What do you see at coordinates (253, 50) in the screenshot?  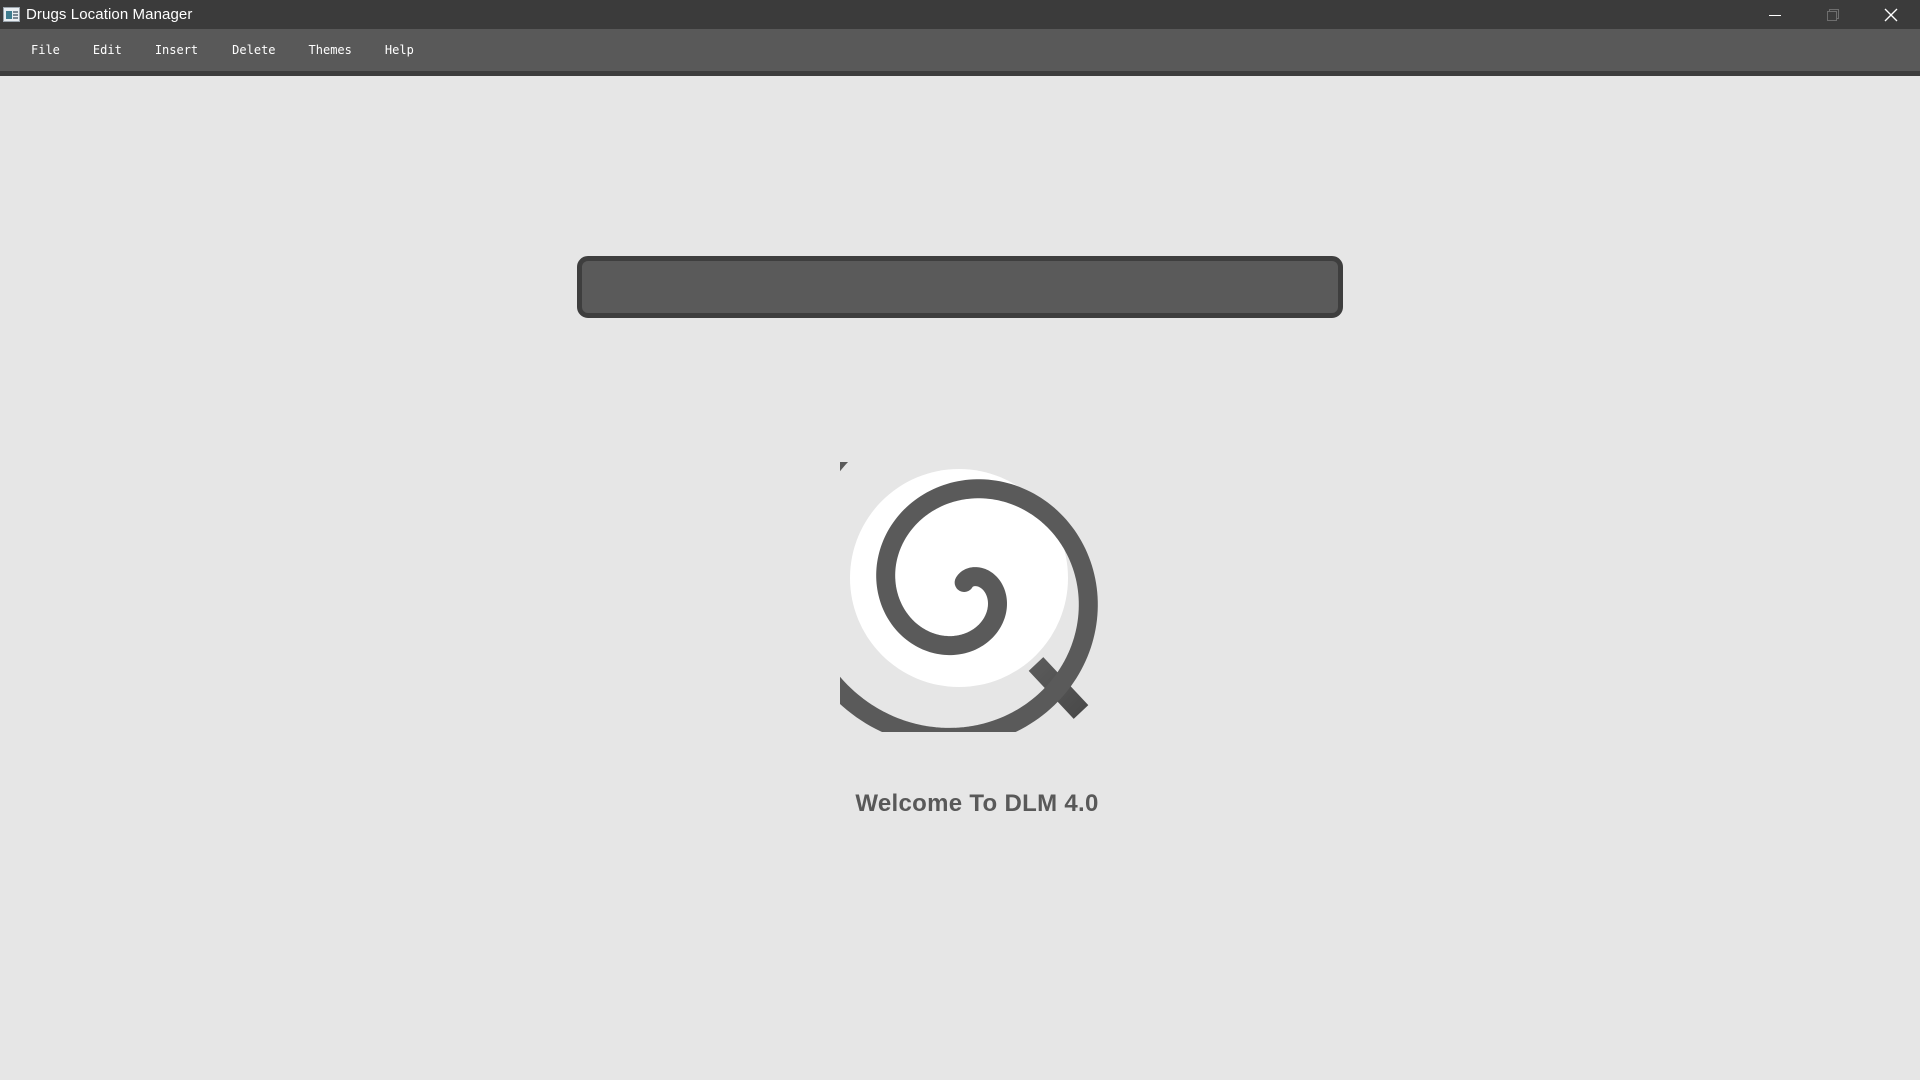 I see `menu-delete: Delete` at bounding box center [253, 50].